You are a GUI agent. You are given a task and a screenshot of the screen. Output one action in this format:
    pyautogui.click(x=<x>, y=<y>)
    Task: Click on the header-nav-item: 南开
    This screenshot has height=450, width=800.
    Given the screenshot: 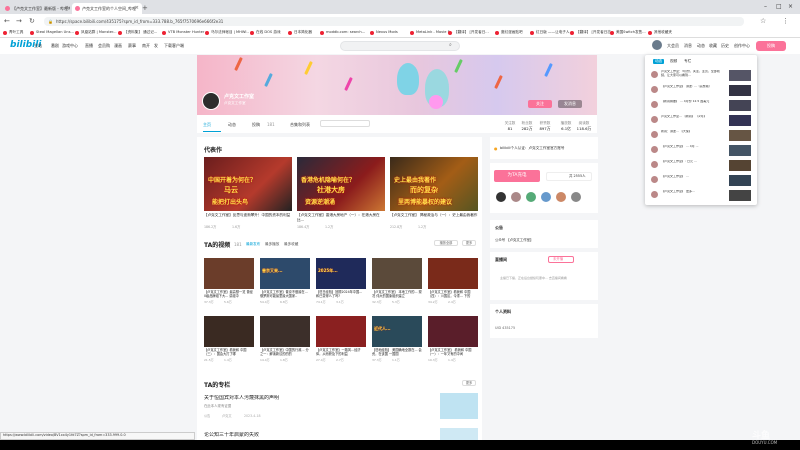 What is the action you would take?
    pyautogui.click(x=146, y=46)
    